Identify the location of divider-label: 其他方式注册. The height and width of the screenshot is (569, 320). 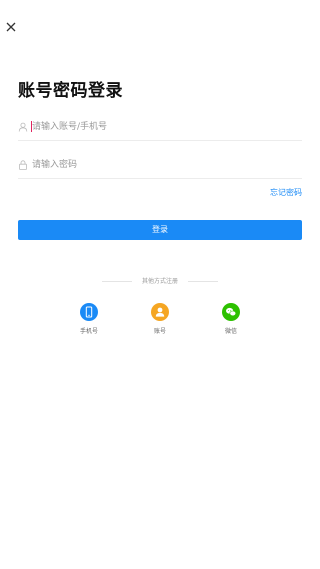
(159, 281).